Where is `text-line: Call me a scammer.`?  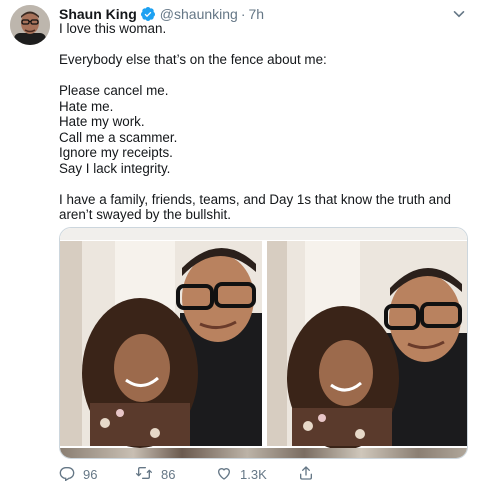
text-line: Call me a scammer. is located at coordinates (118, 137).